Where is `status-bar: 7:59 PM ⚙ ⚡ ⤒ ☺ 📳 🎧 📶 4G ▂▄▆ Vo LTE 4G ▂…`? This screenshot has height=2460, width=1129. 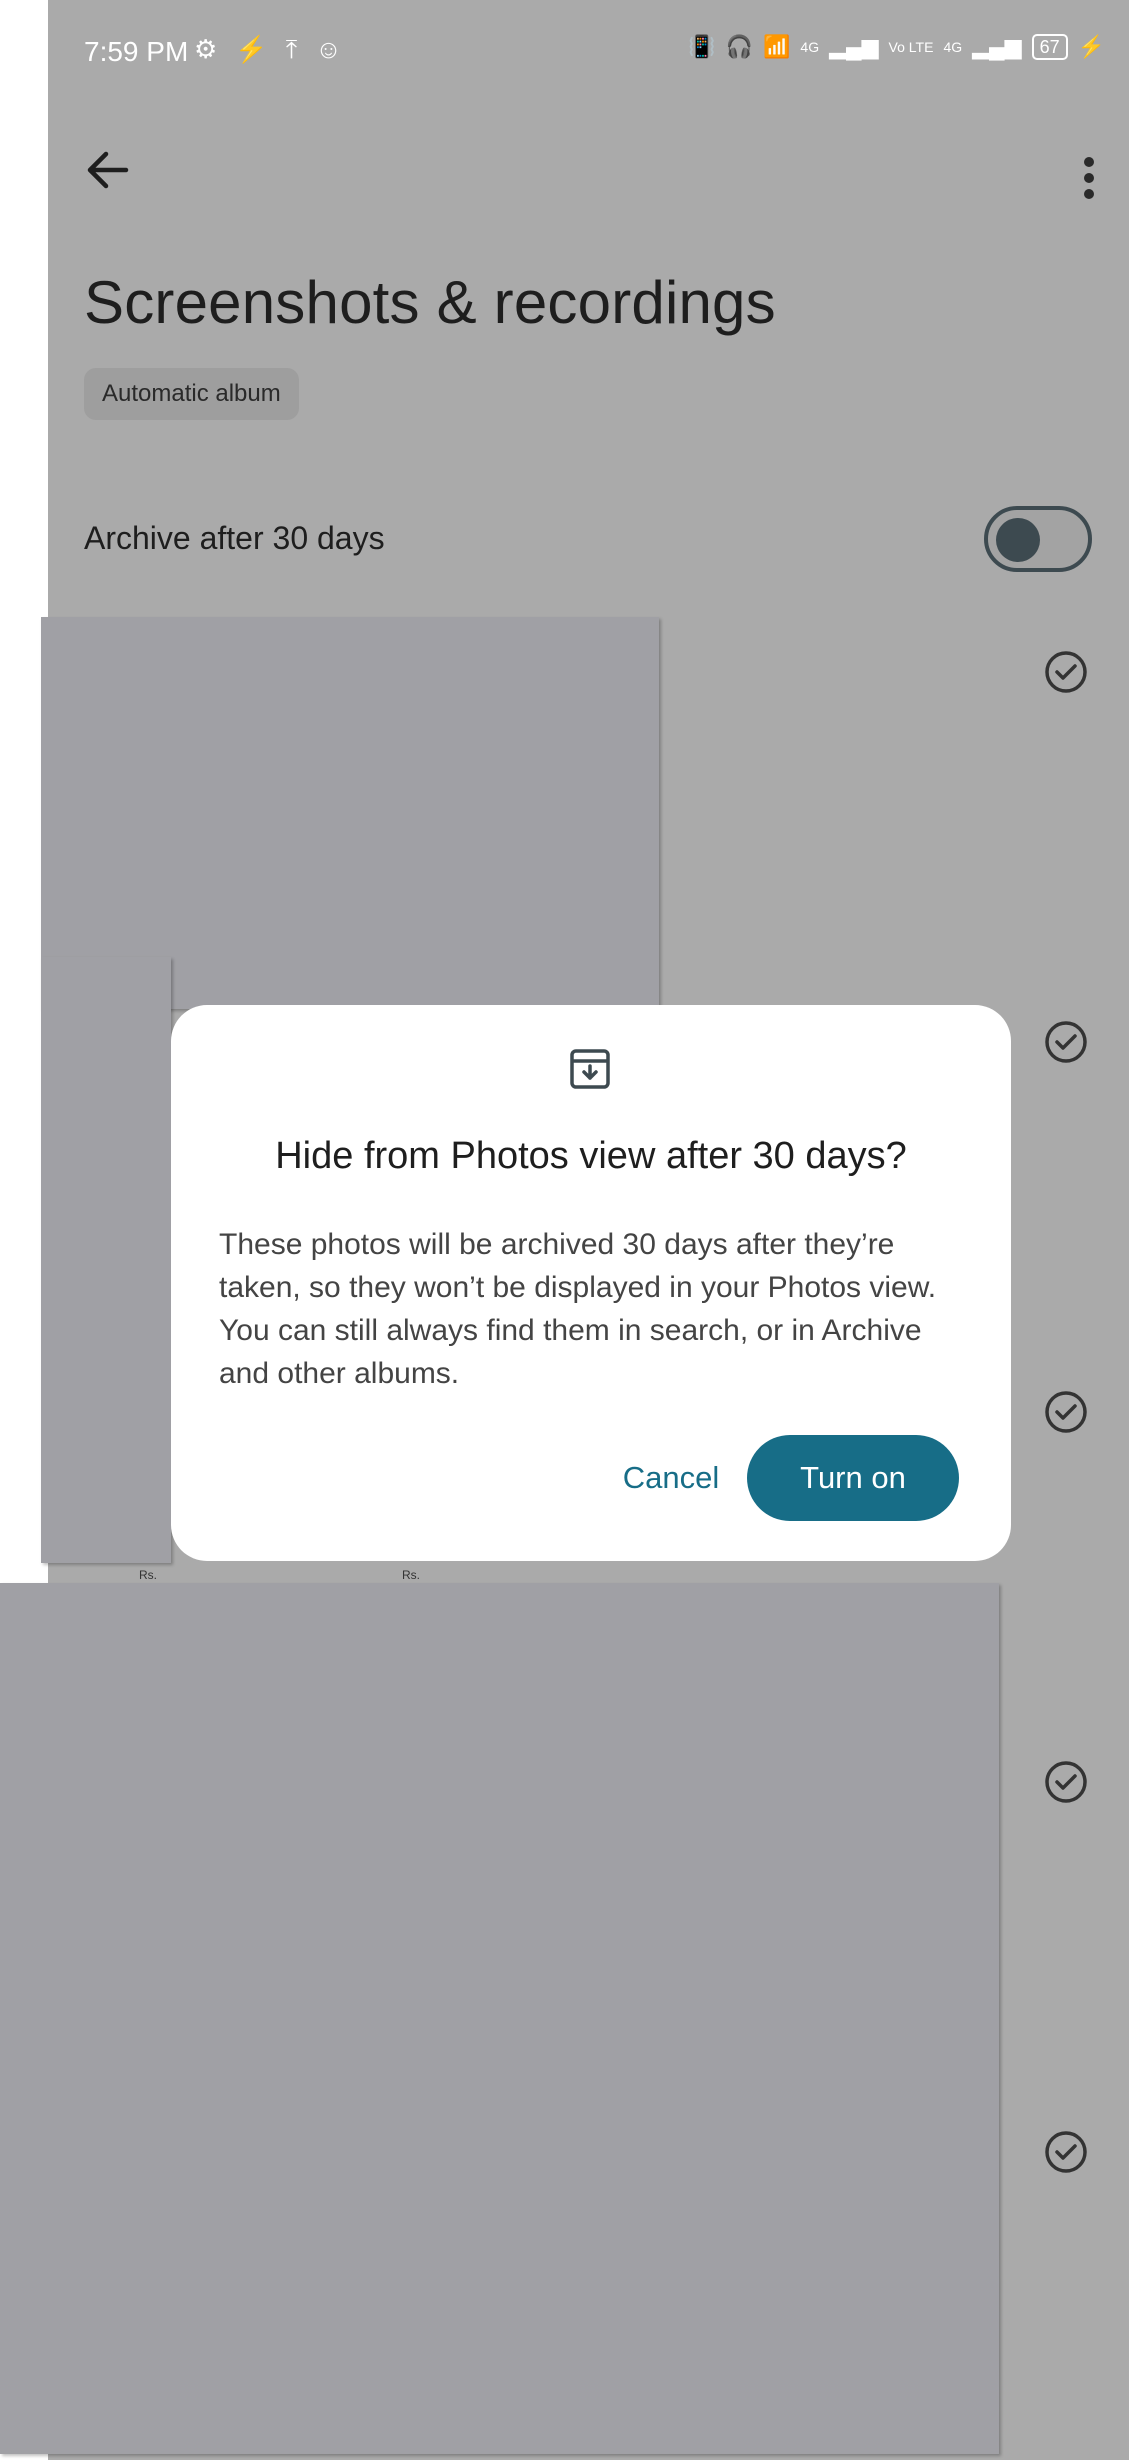 status-bar: 7:59 PM ⚙ ⚡ ⤒ ☺ 📳 🎧 📶 4G ▂▄▆ Vo LTE 4G ▂… is located at coordinates (588, 55).